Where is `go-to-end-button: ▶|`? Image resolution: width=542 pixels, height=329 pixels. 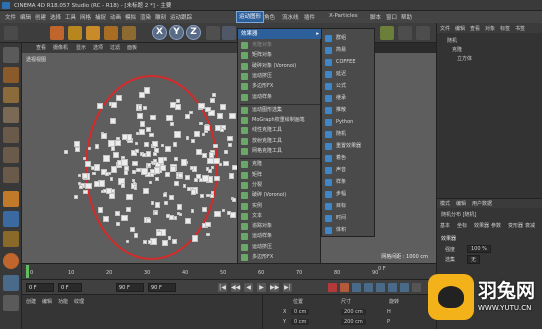 go-to-end-button: ▶| is located at coordinates (287, 287).